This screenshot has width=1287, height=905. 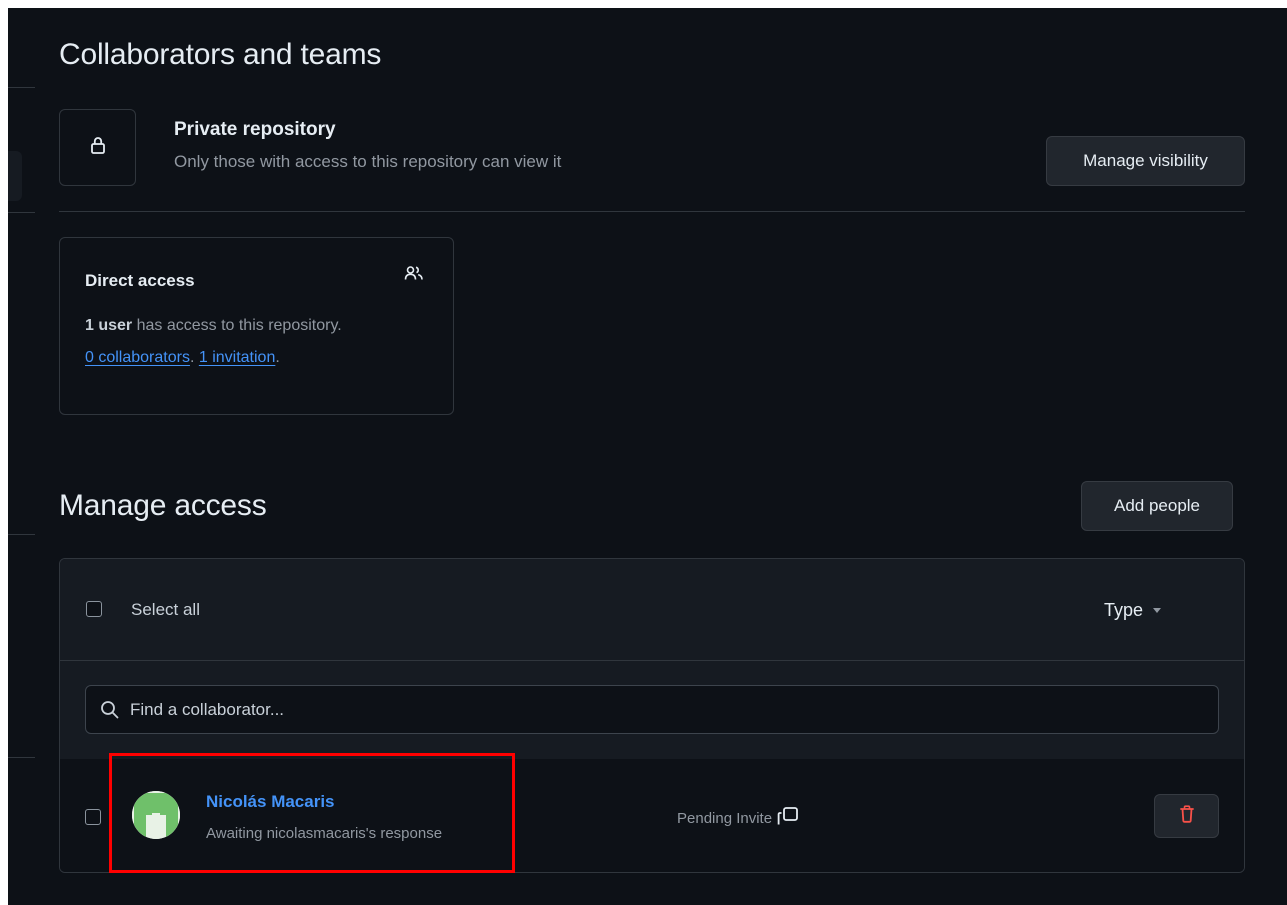 I want to click on section-divider, so click(x=652, y=211).